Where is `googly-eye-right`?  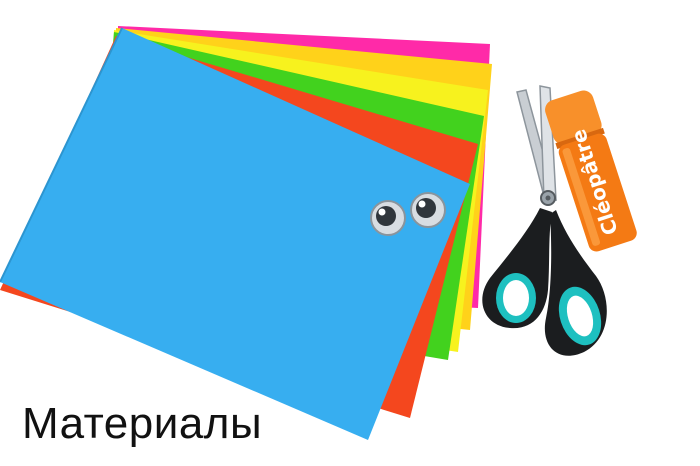
googly-eye-right is located at coordinates (428, 210).